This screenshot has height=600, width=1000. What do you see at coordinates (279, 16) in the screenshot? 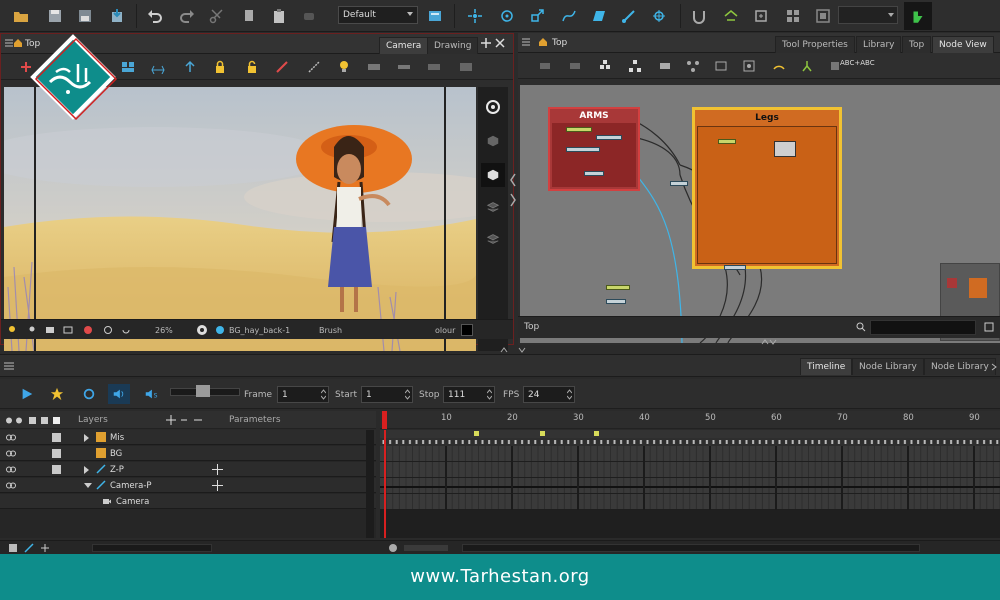
I see `paste-icon` at bounding box center [279, 16].